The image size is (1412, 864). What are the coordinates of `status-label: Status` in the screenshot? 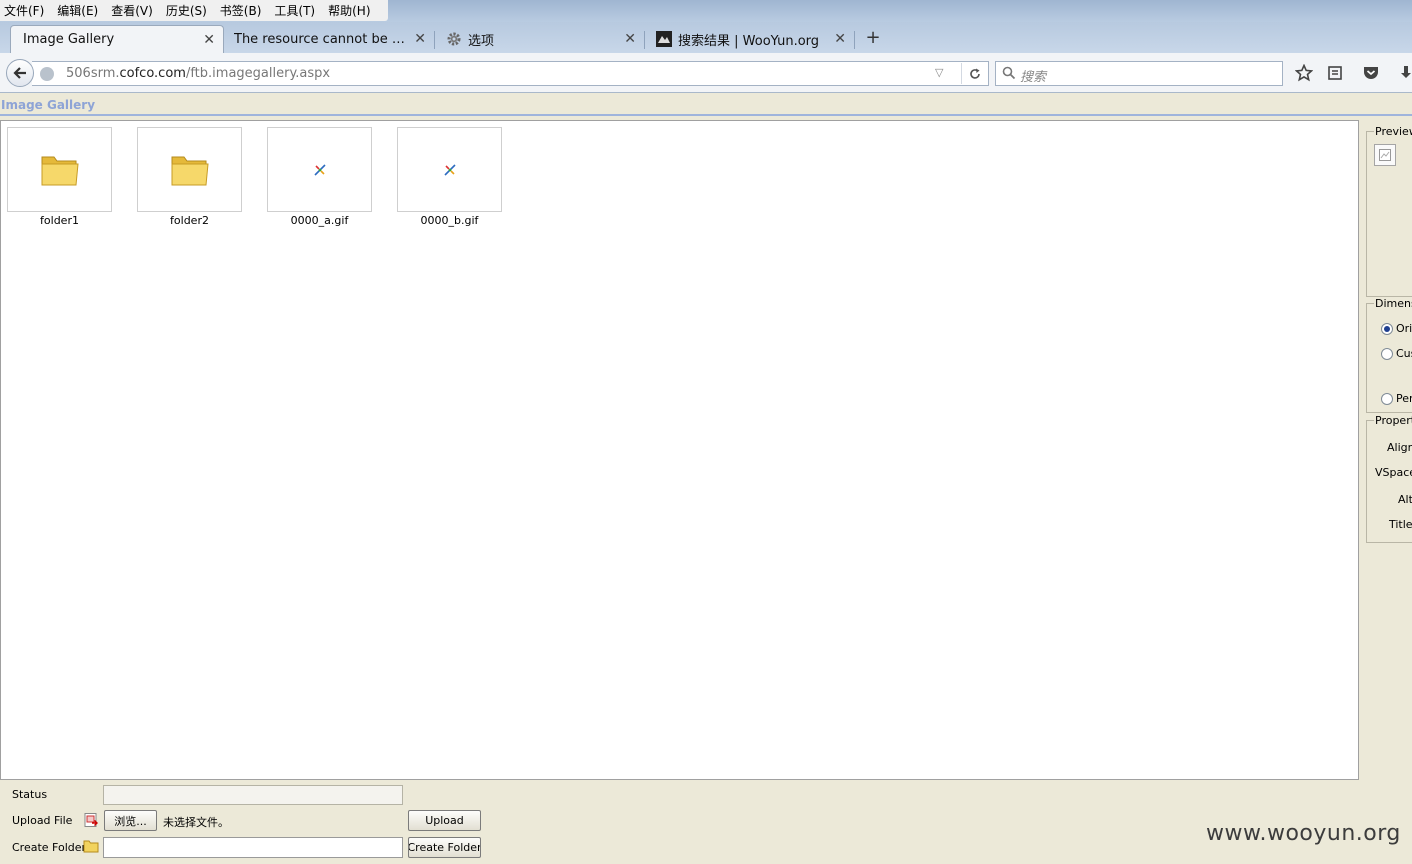 It's located at (30, 794).